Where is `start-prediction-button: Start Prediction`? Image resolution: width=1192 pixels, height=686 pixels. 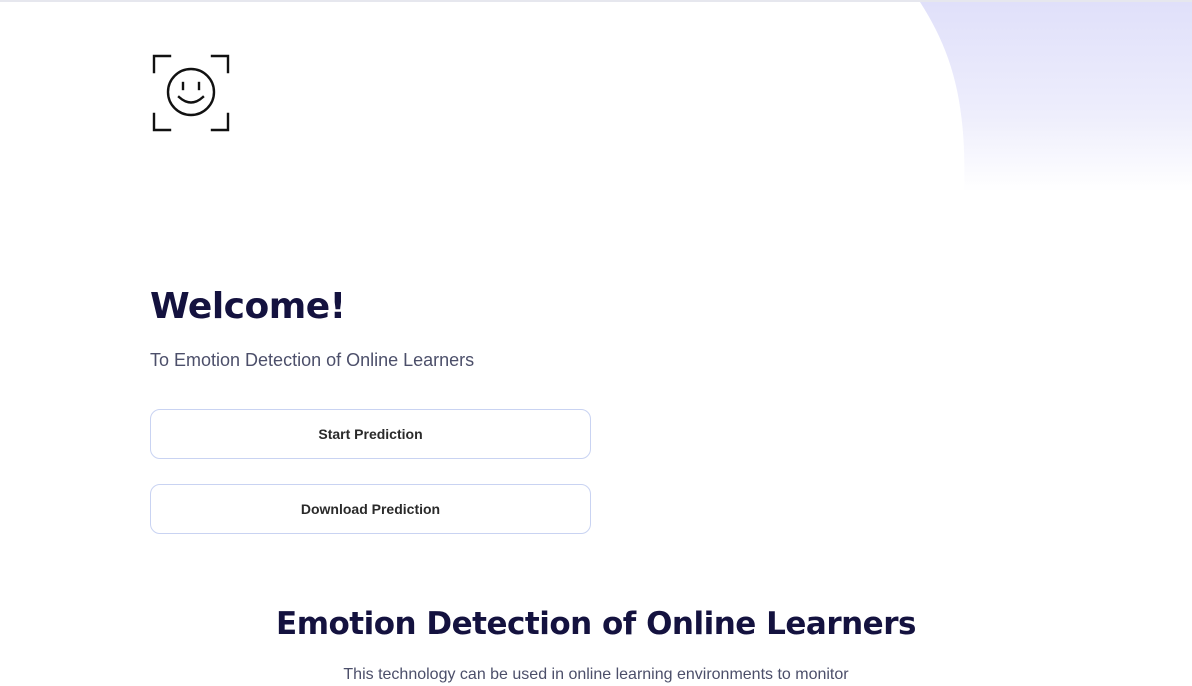 start-prediction-button: Start Prediction is located at coordinates (370, 434).